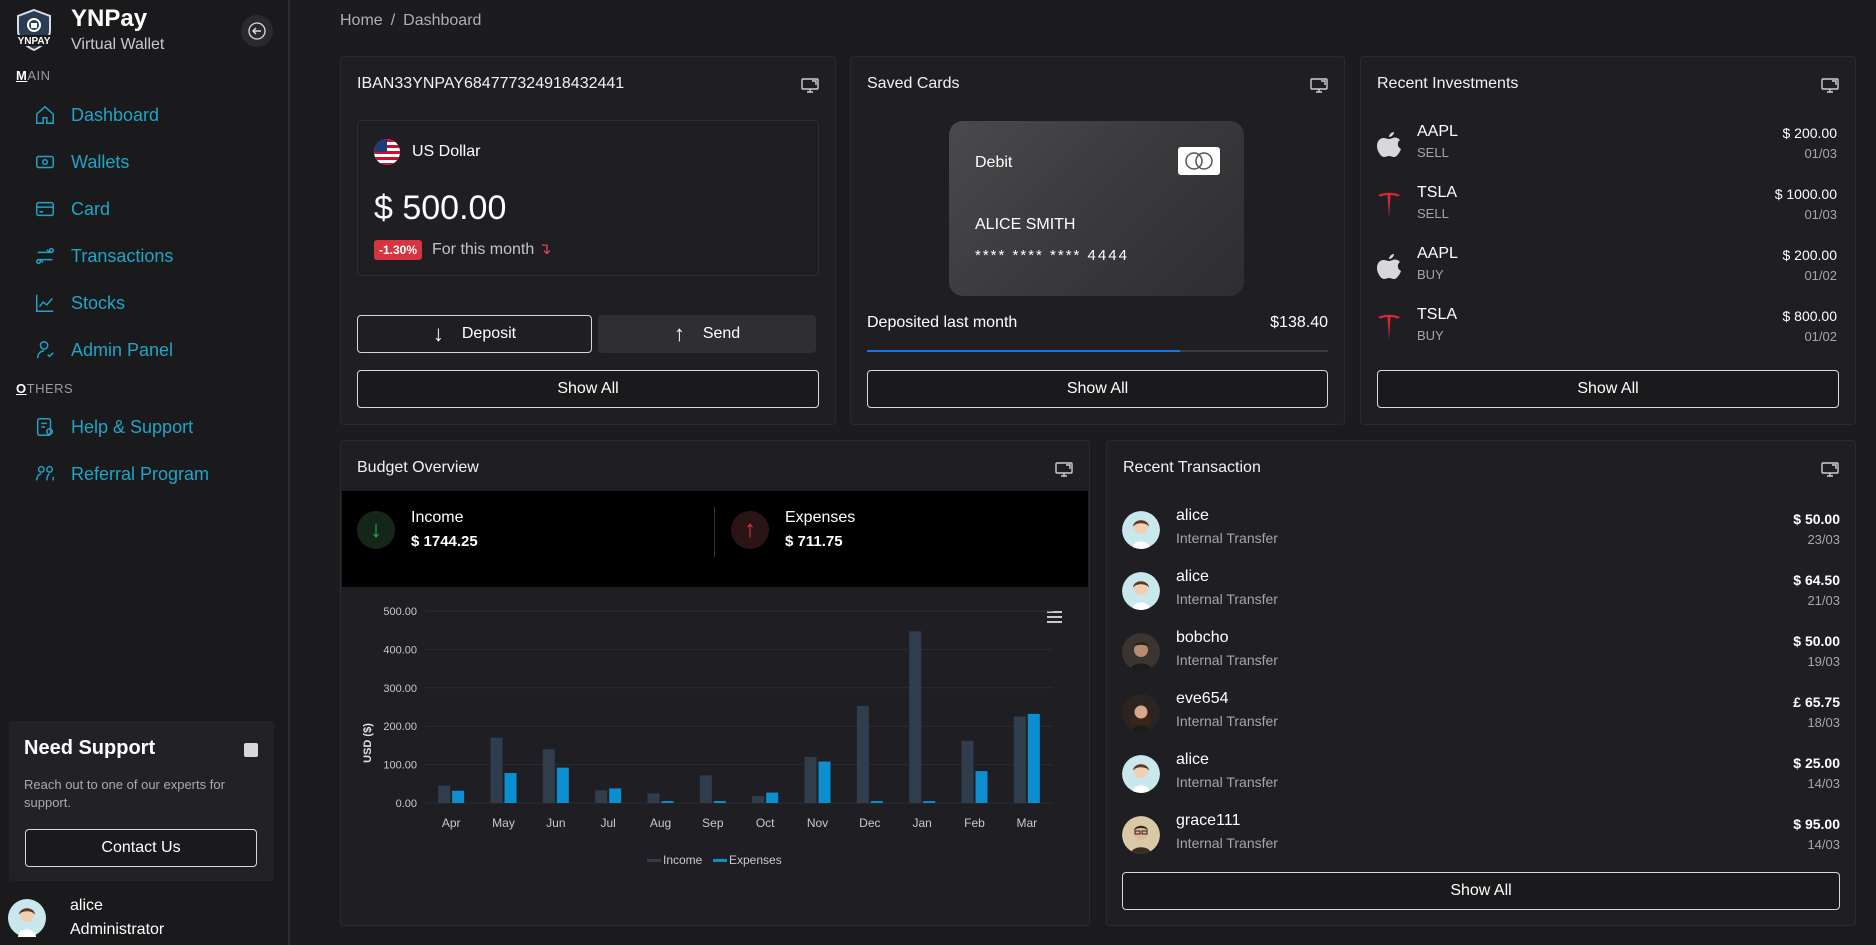 The image size is (1876, 945). Describe the element at coordinates (1606, 329) in the screenshot. I see `investment-row: TSLA BUY $ 800.00 01/02` at that location.